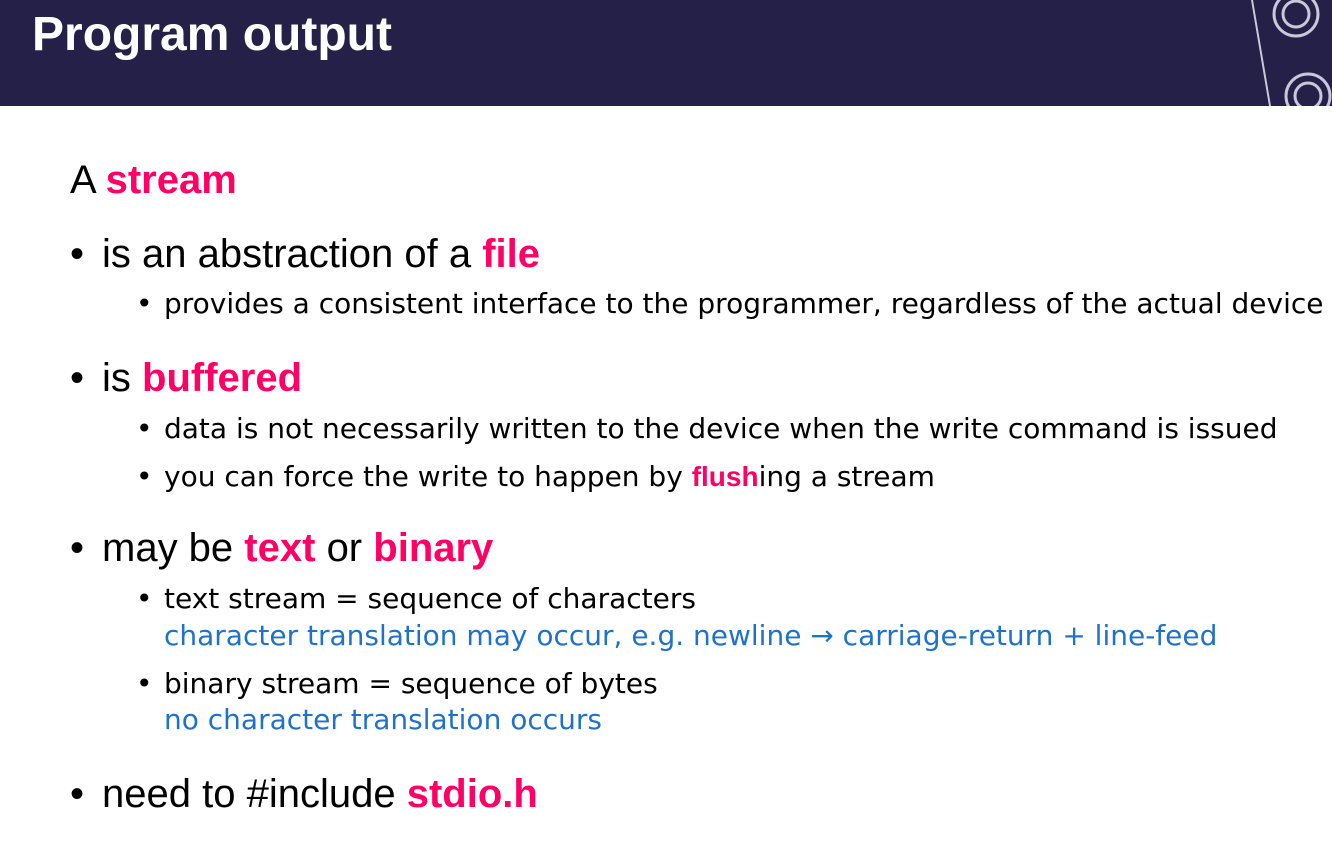 The image size is (1332, 852). I want to click on slide-header: Program output, so click(666, 53).